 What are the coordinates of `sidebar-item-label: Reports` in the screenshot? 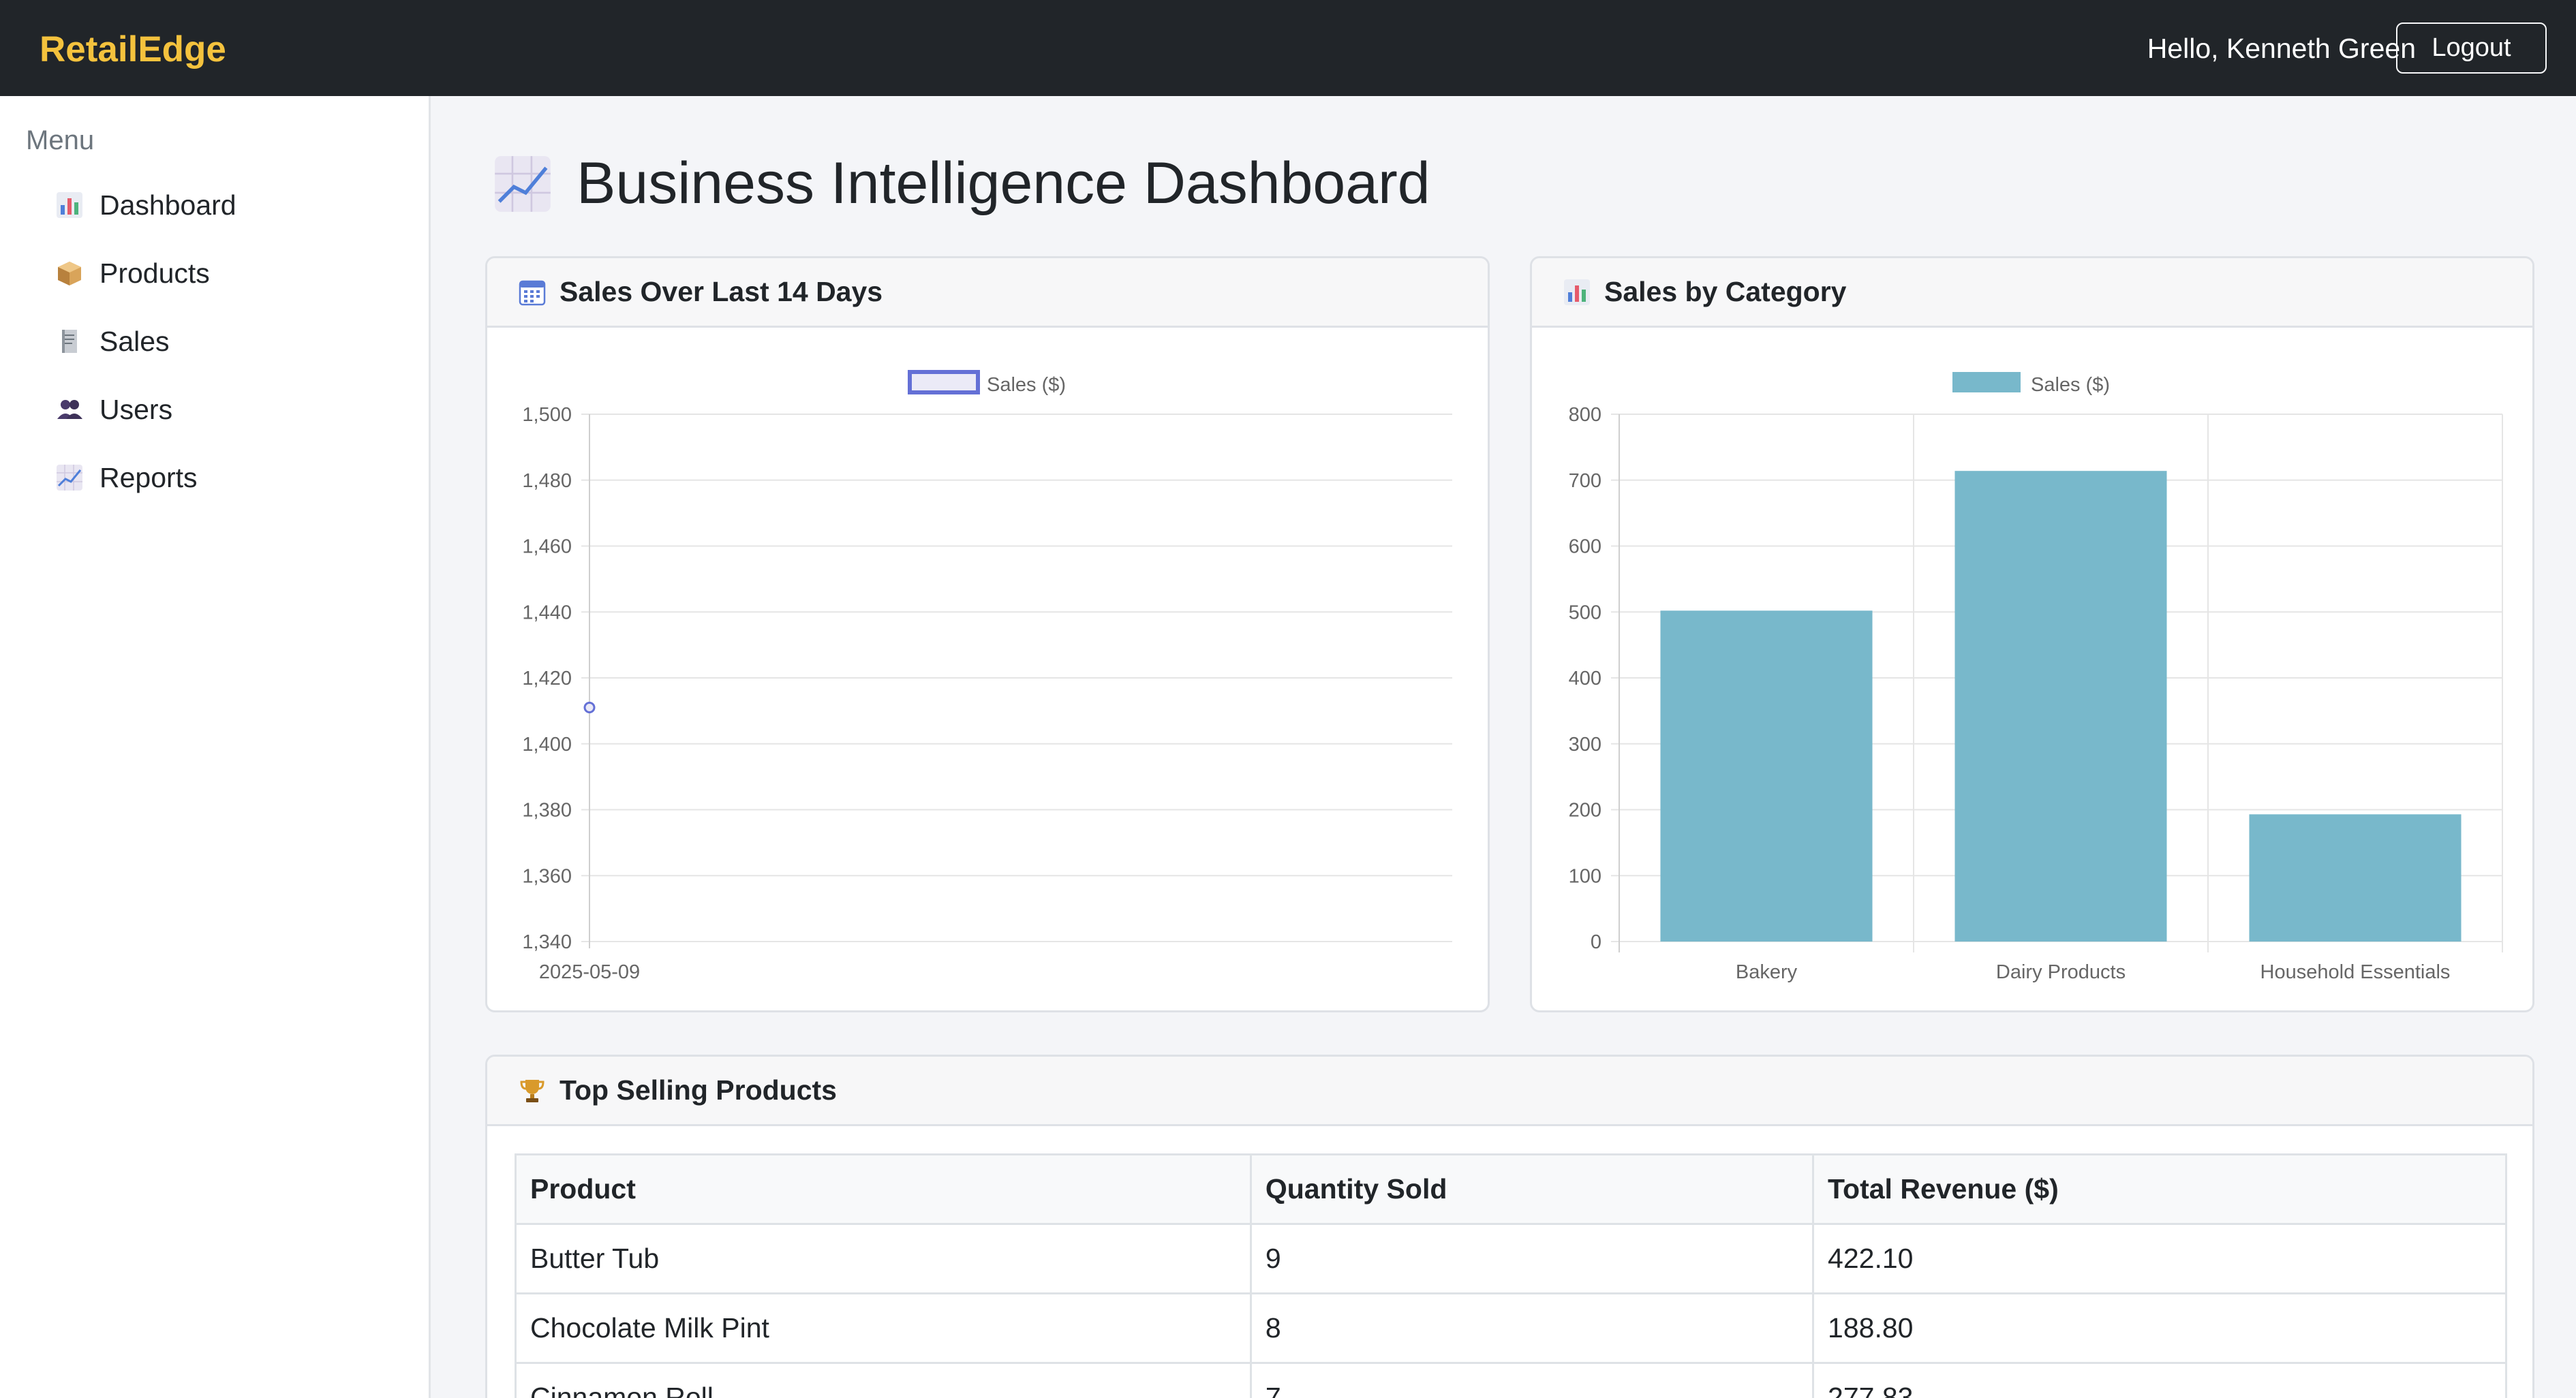 It's located at (148, 477).